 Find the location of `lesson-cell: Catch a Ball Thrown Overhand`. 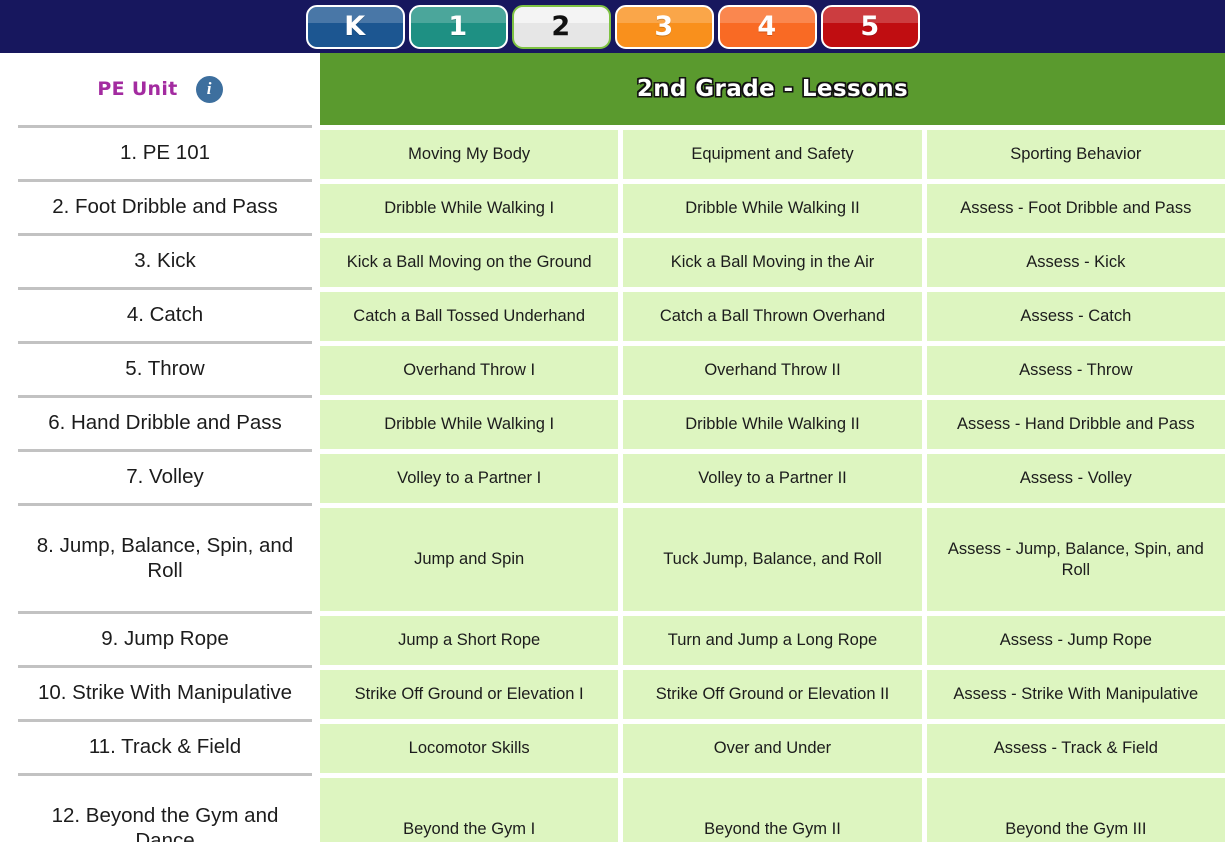

lesson-cell: Catch a Ball Thrown Overhand is located at coordinates (772, 316).